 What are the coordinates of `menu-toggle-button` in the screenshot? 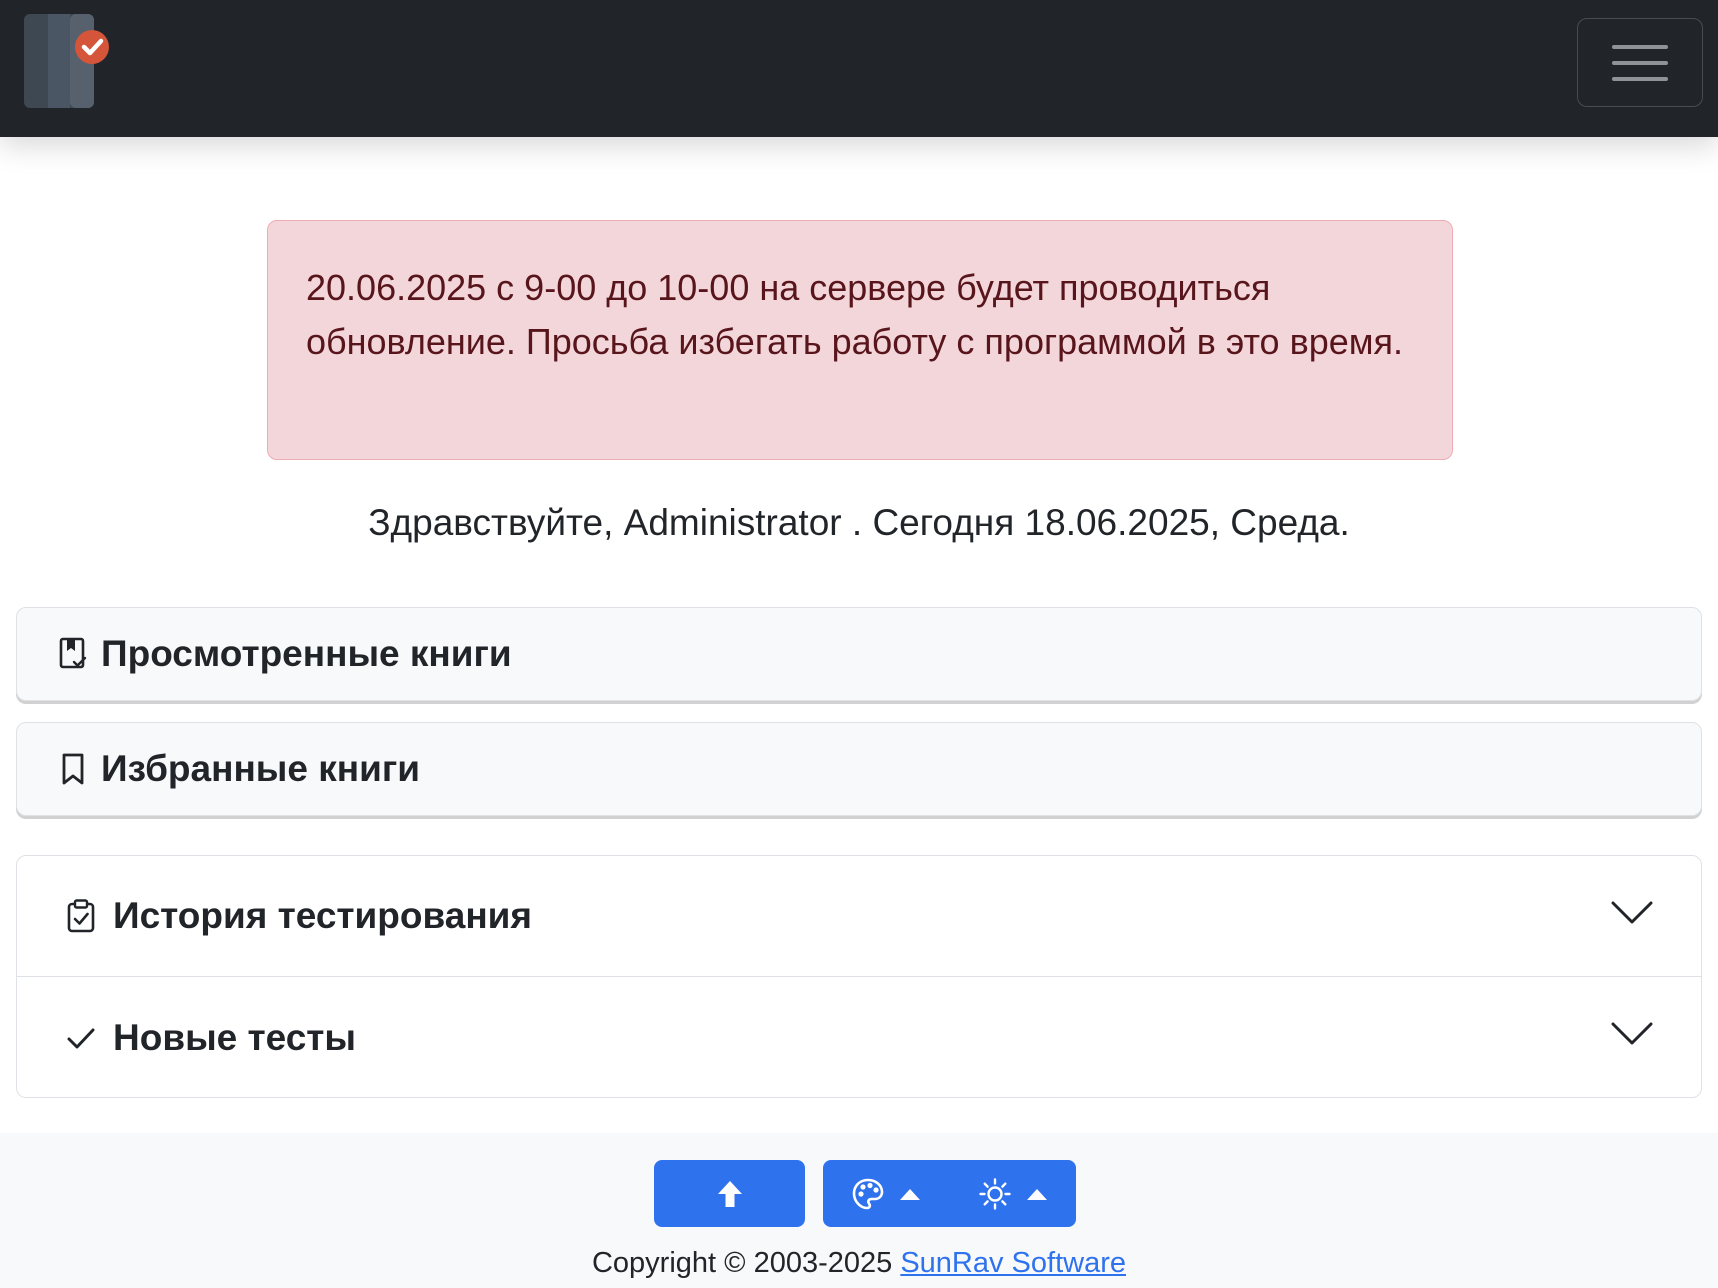 It's located at (1640, 62).